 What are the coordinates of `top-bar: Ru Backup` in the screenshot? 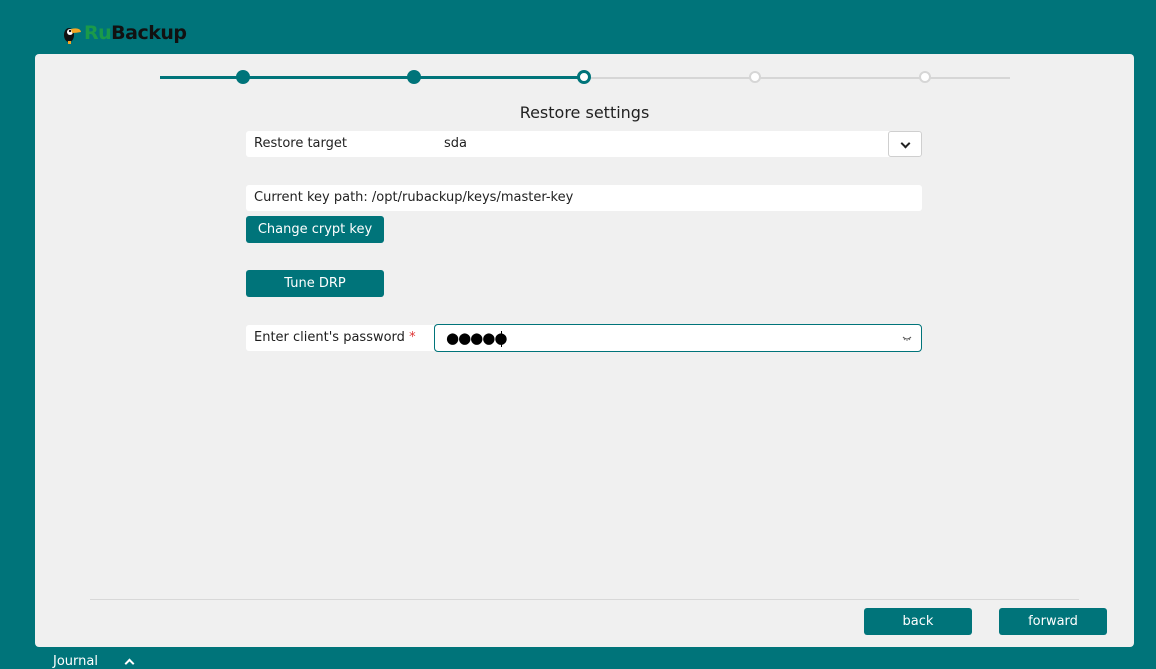 It's located at (578, 26).